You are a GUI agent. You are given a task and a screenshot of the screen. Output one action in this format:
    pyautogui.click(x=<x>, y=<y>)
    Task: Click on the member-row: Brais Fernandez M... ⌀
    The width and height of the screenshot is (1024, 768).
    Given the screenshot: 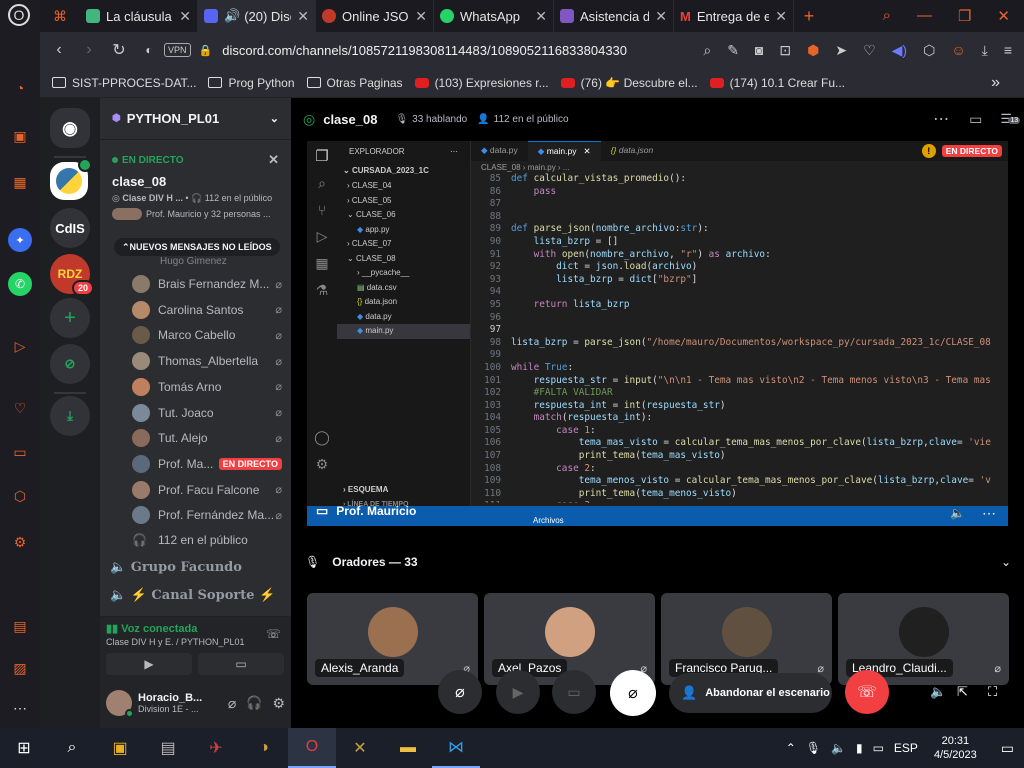 What is the action you would take?
    pyautogui.click(x=207, y=284)
    